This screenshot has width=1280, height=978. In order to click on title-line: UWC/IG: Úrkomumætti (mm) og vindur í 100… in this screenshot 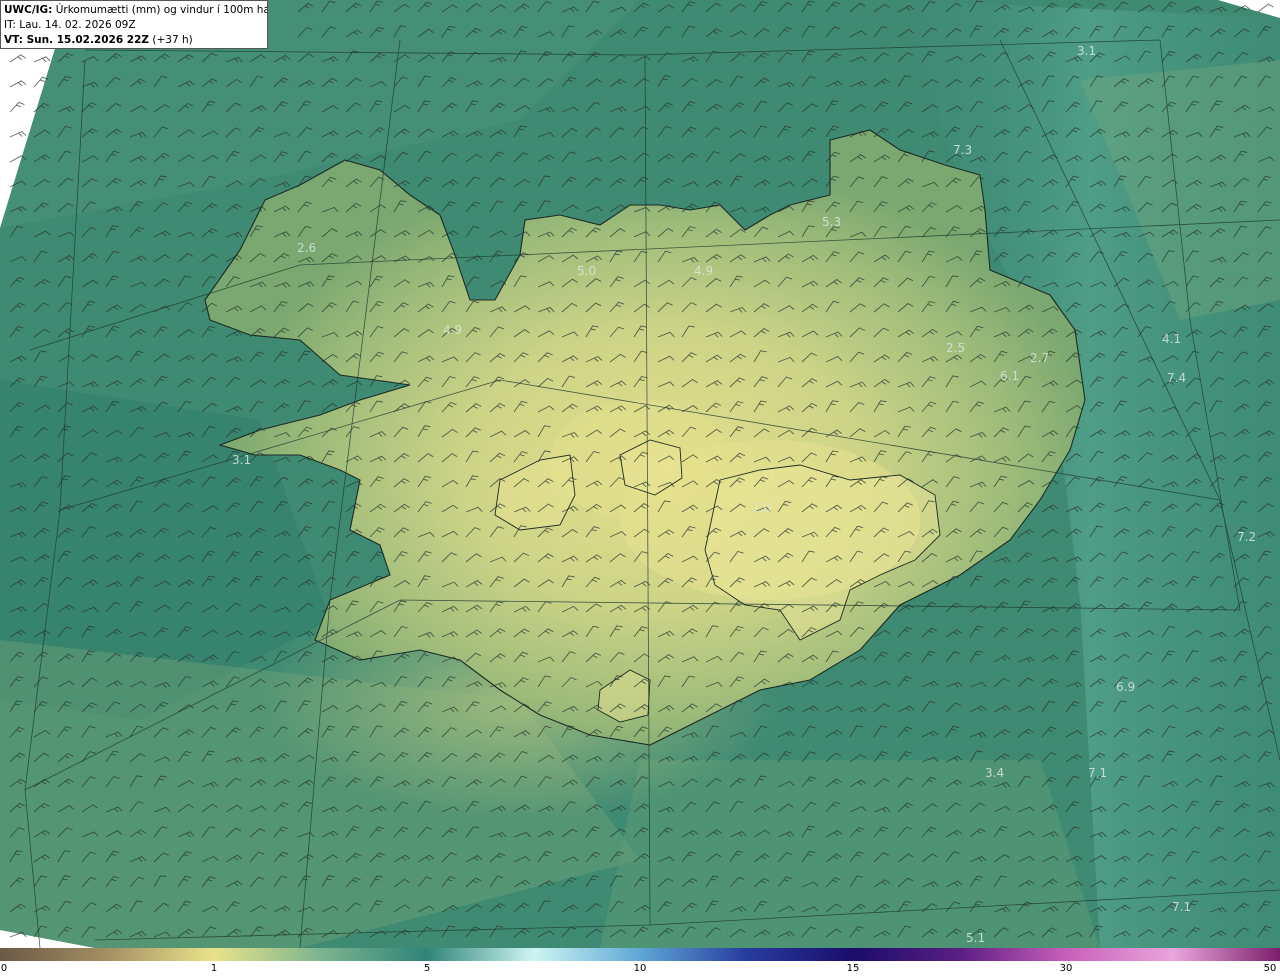, I will do `click(135, 10)`.